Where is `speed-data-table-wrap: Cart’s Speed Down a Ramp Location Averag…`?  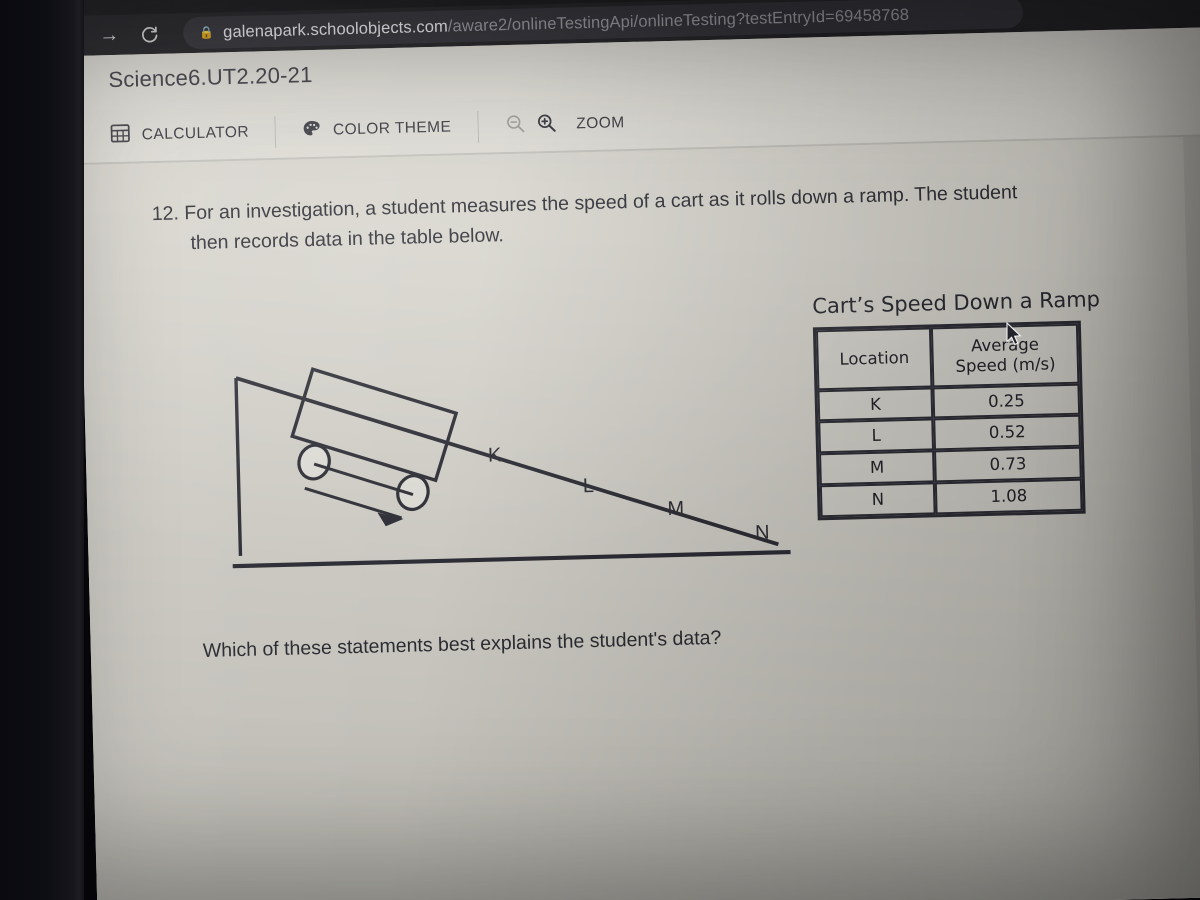 speed-data-table-wrap: Cart’s Speed Down a Ramp Location Averag… is located at coordinates (956, 404).